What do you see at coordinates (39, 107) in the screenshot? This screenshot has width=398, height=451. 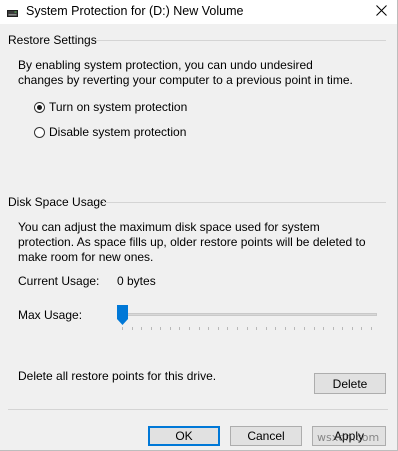 I see `turn-on-protection-radio` at bounding box center [39, 107].